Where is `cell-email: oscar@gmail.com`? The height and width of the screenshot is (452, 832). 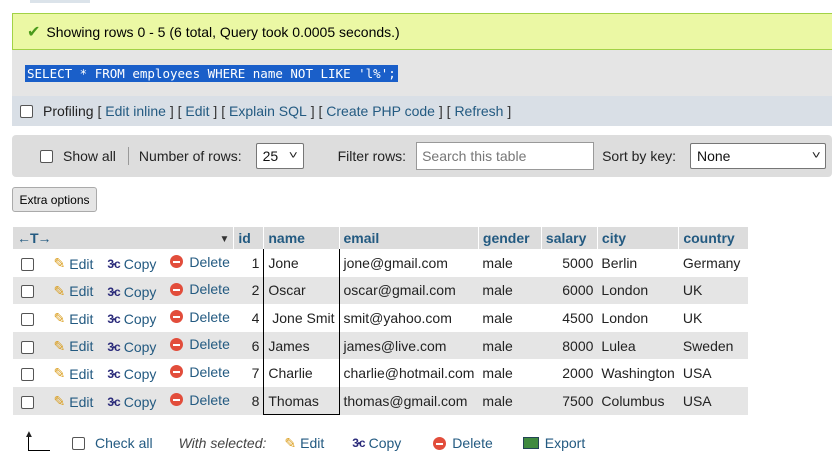
cell-email: oscar@gmail.com is located at coordinates (409, 290).